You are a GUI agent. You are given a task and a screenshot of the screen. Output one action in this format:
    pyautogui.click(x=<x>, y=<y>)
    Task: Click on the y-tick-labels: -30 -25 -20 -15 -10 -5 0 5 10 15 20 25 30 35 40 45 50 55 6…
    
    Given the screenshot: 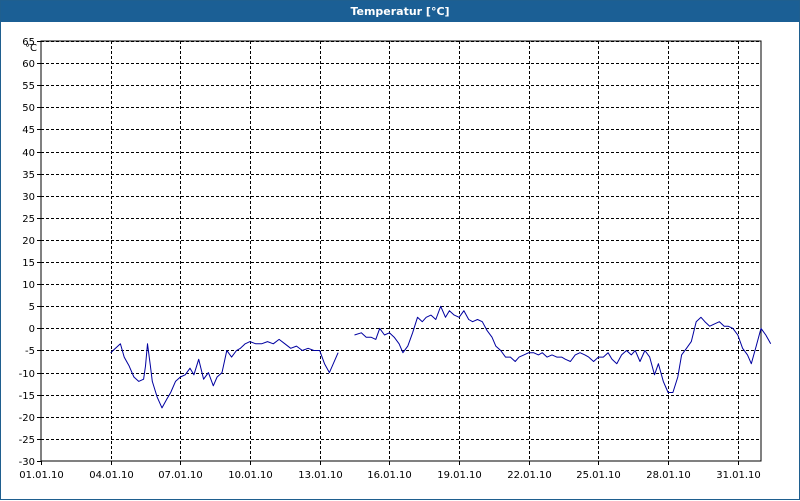 What is the action you would take?
    pyautogui.click(x=27, y=252)
    